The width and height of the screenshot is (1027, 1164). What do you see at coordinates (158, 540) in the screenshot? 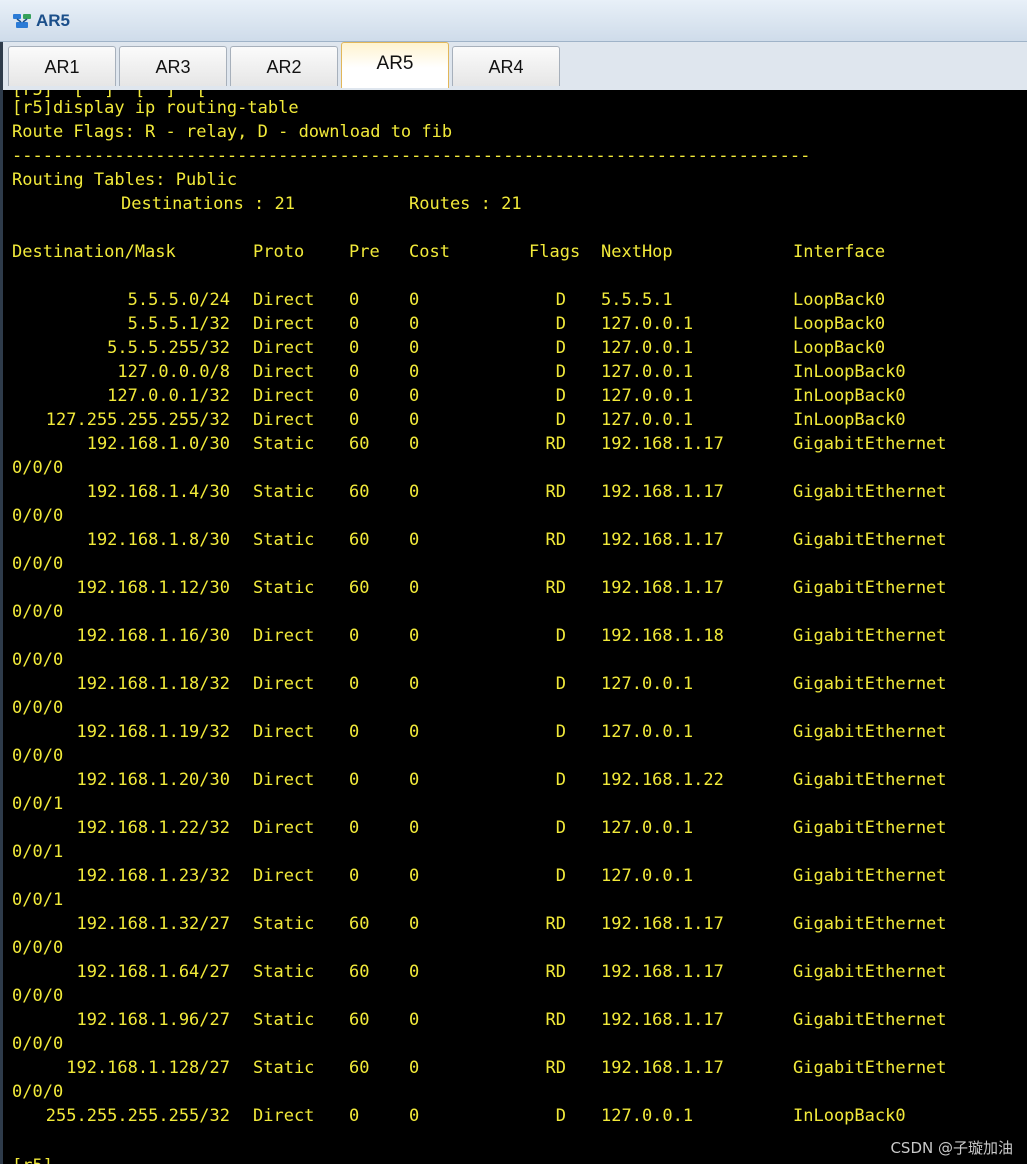
I see `route-dest-cell: 192.168.1.8/30` at bounding box center [158, 540].